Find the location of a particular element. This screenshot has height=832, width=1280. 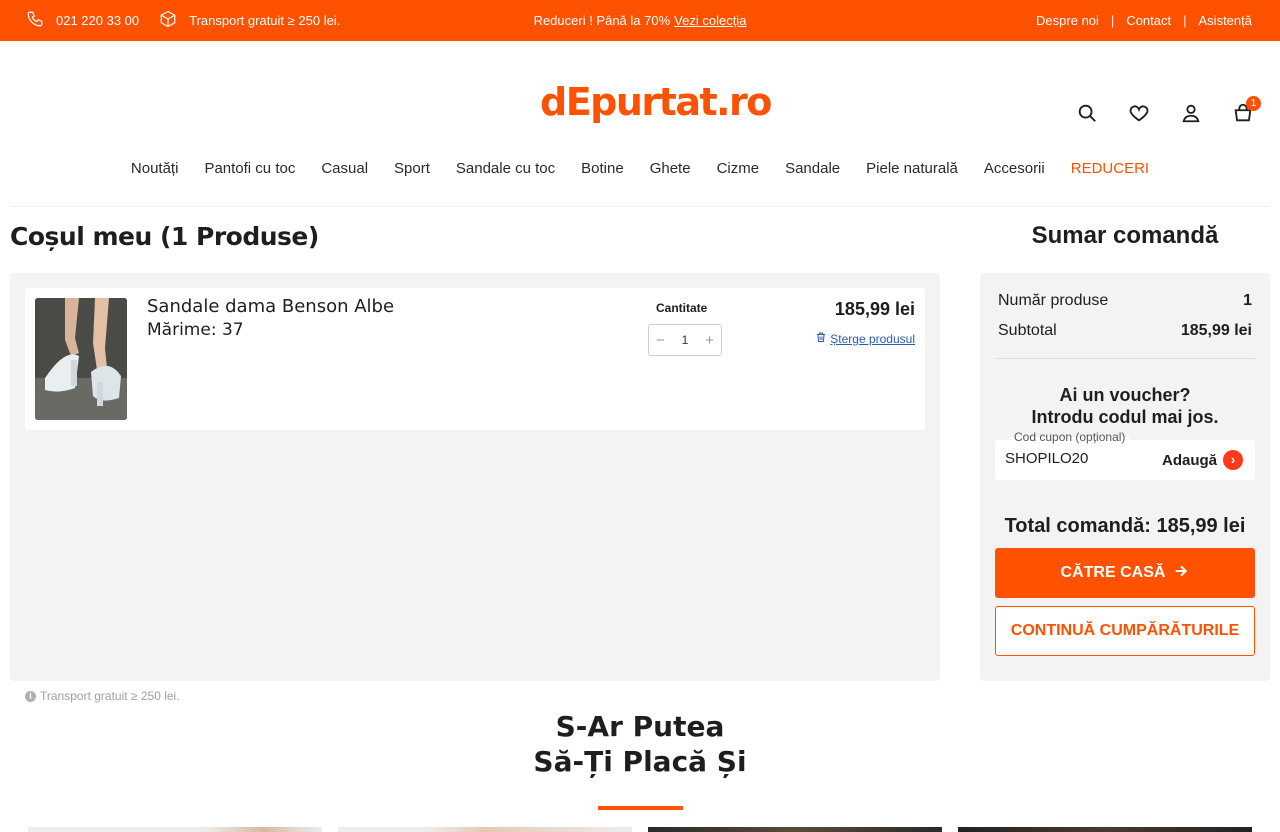

nav-item-accesorii: Accesorii is located at coordinates (1014, 168).